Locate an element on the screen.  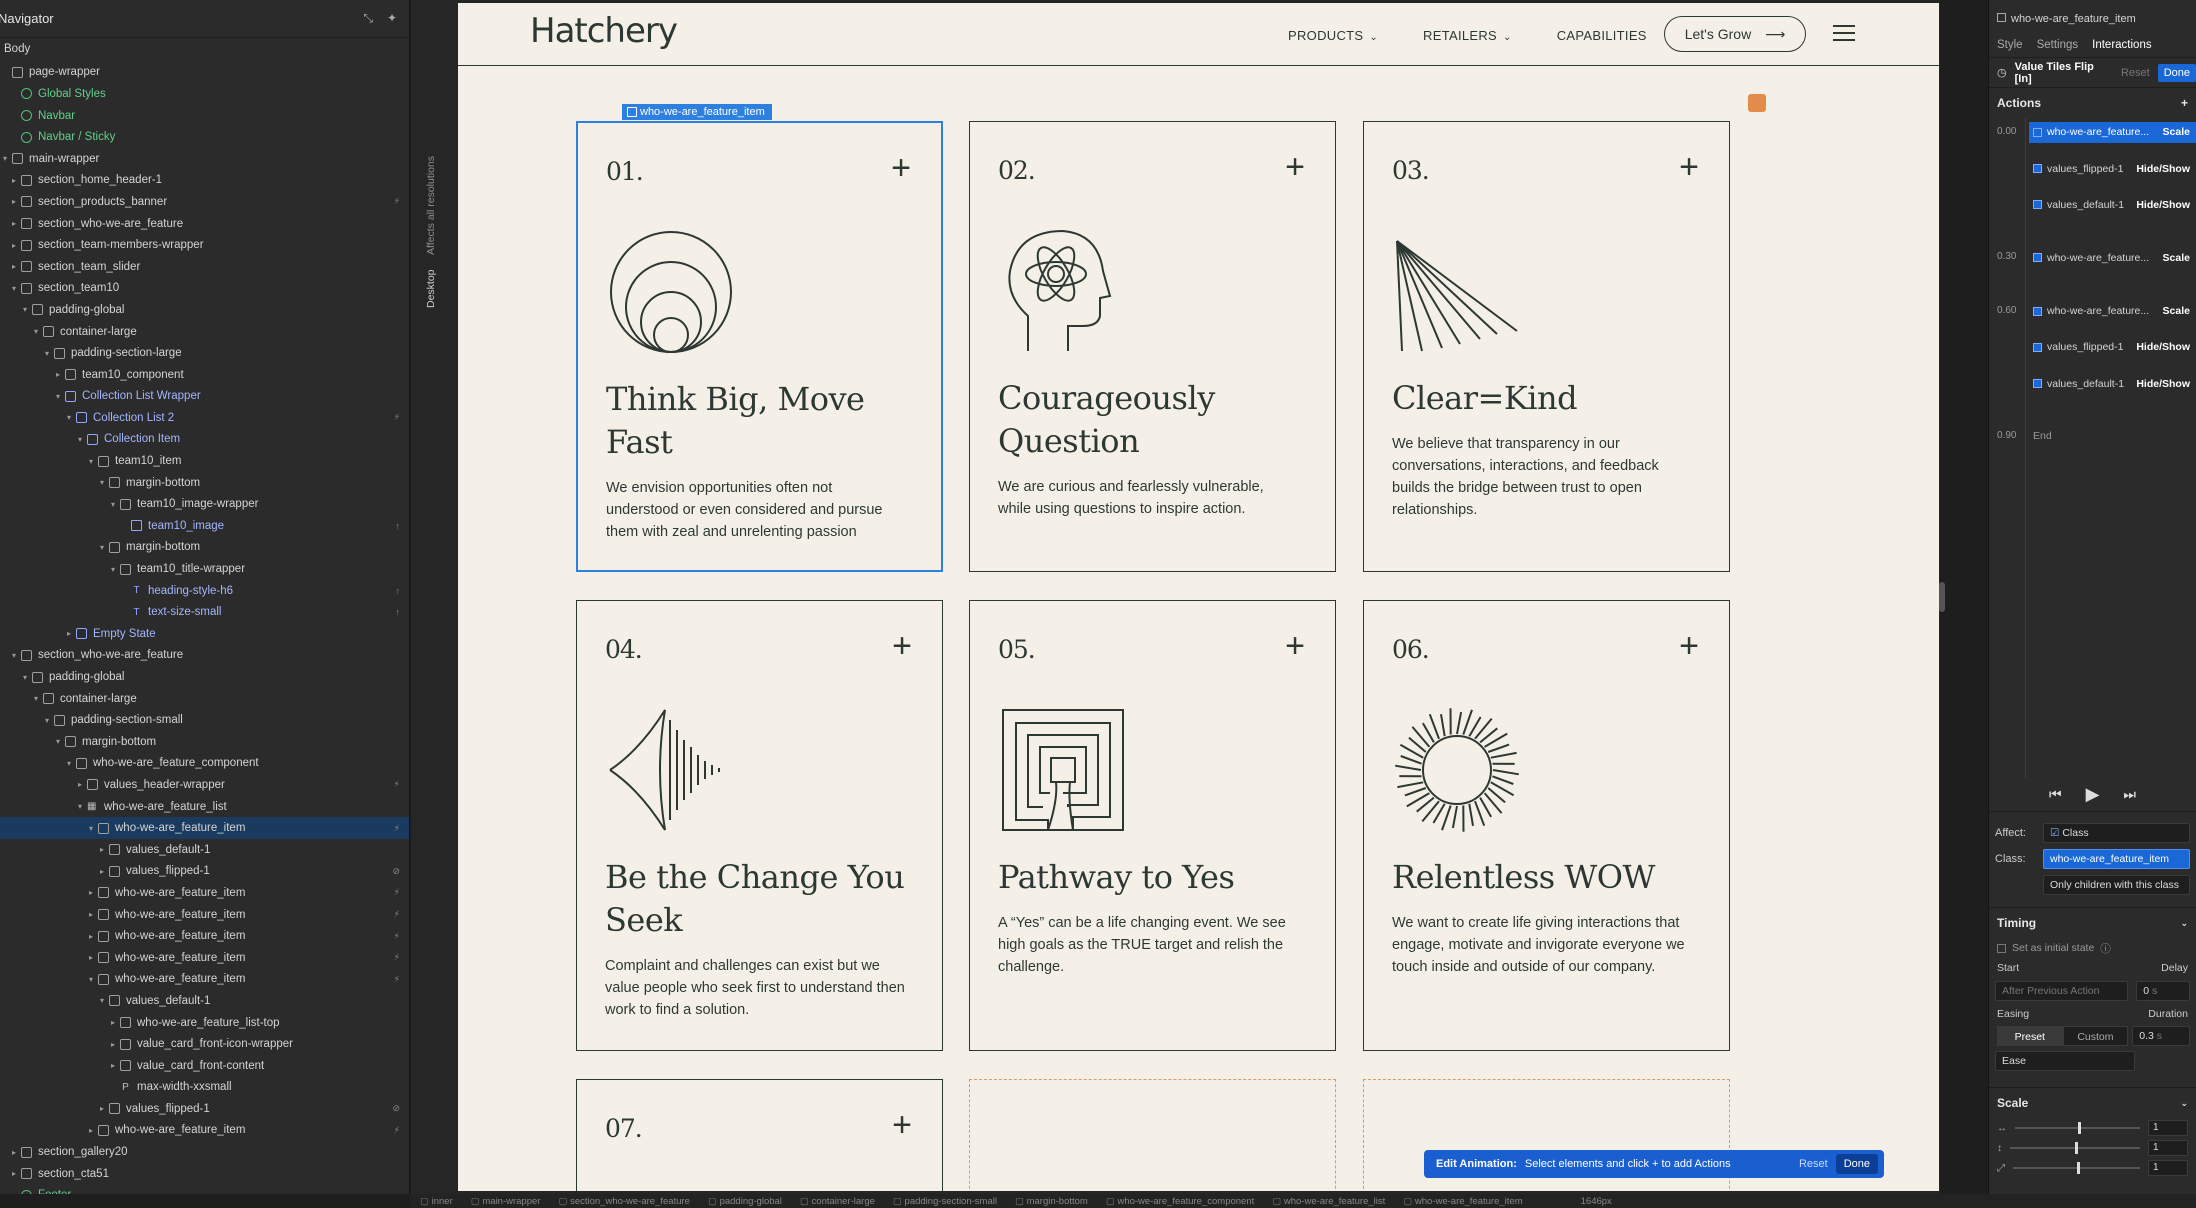
action-row: 0.30 who-we-are_feature... Scale is located at coordinates (2092, 257).